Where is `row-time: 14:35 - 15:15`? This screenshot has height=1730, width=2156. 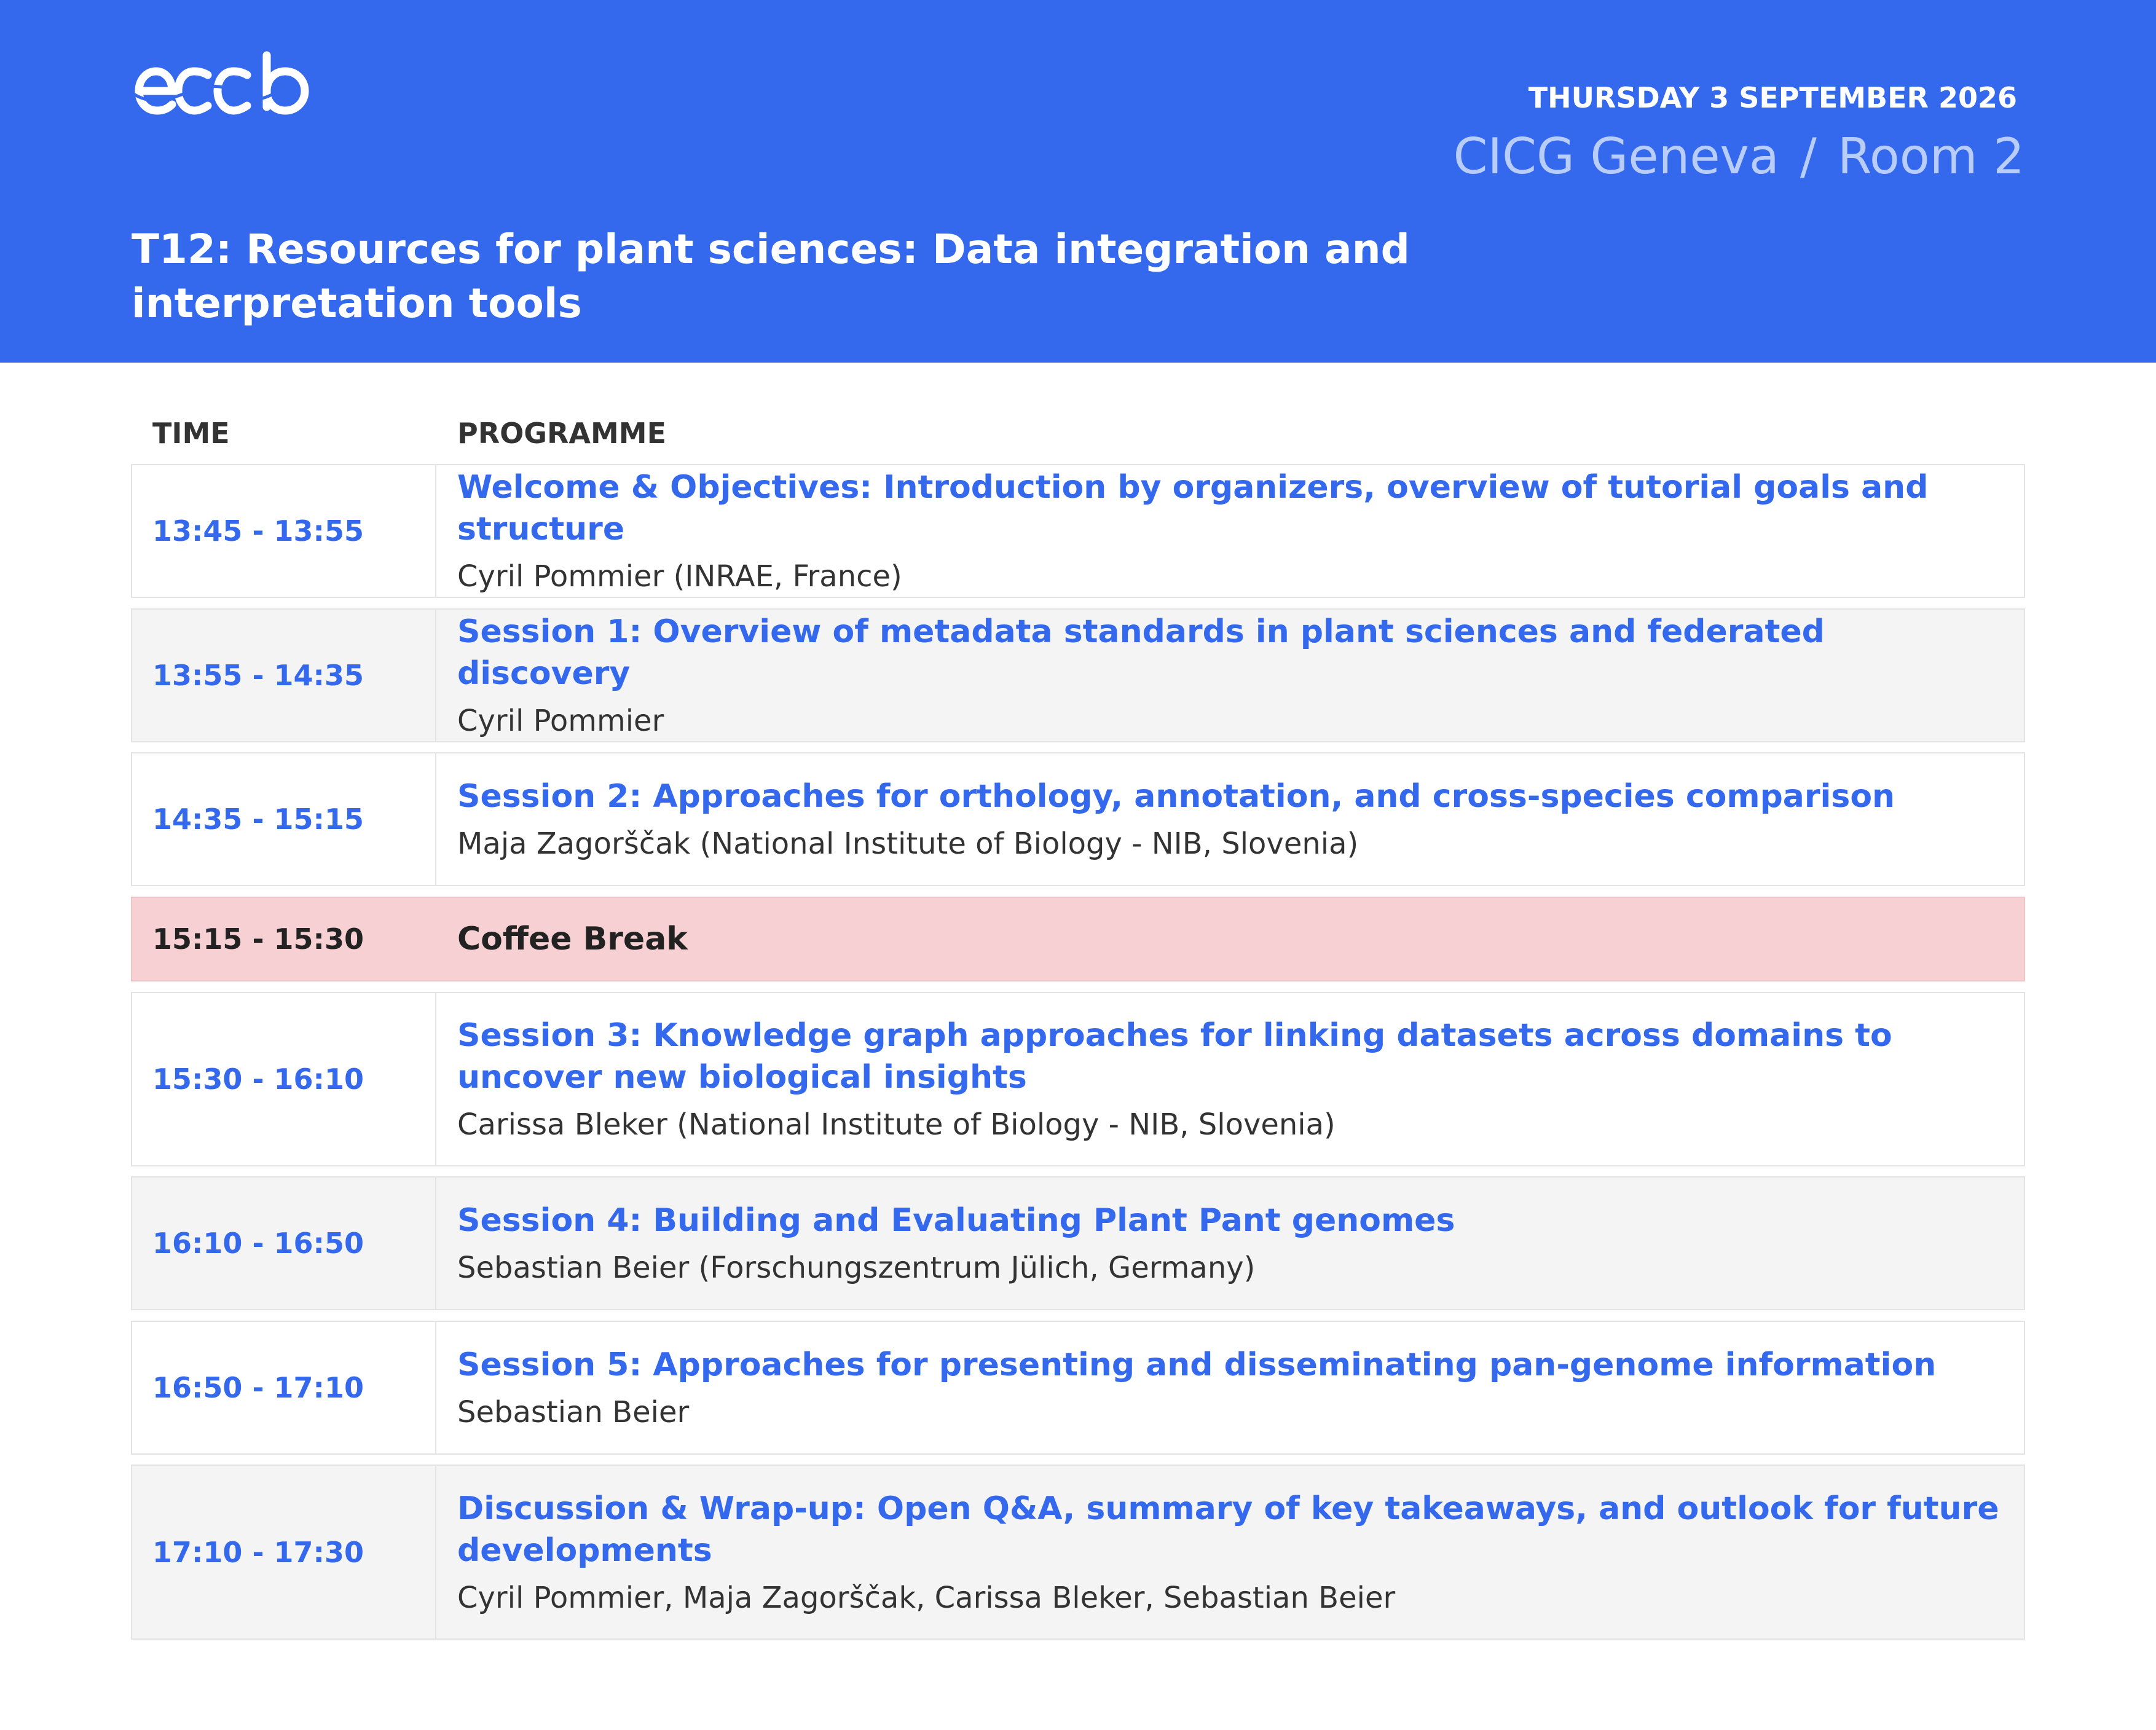
row-time: 14:35 - 15:15 is located at coordinates (284, 819).